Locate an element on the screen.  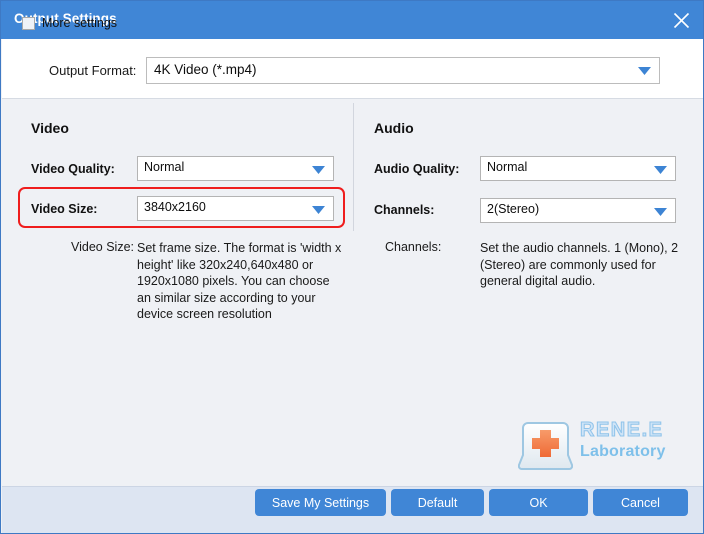
output-format-select: 4K Video (*.mp4) is located at coordinates (403, 70).